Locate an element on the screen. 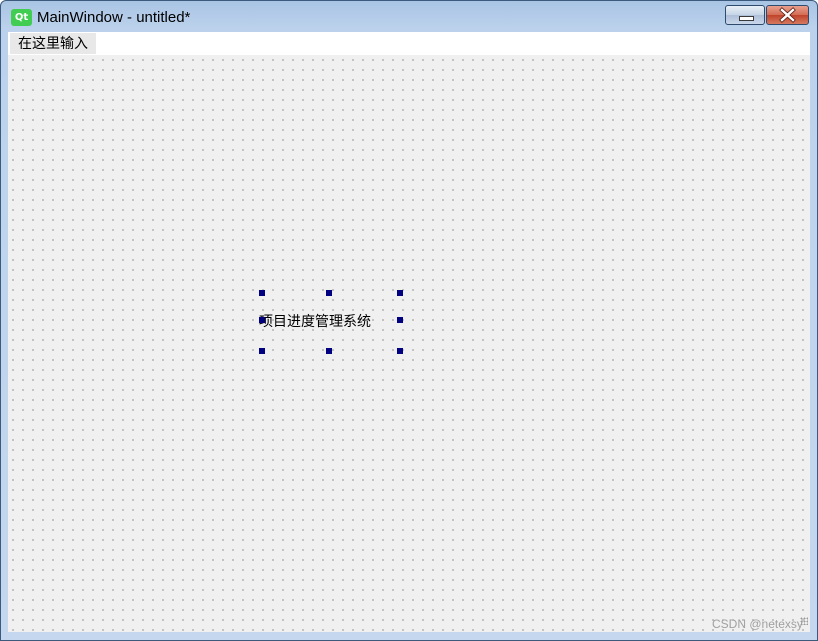 The width and height of the screenshot is (818, 641). close-icon is located at coordinates (787, 15).